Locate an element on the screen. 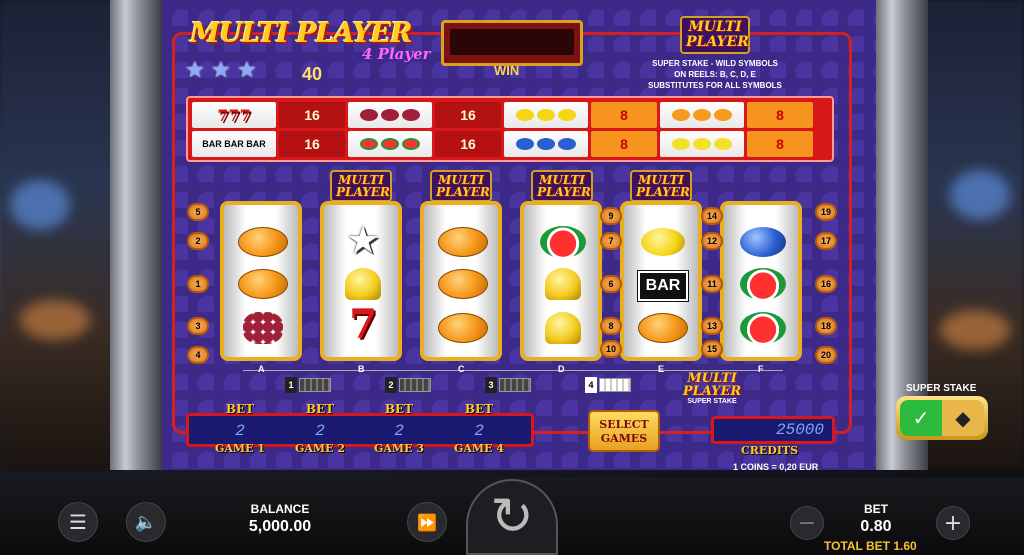 The width and height of the screenshot is (1024, 555). symbol-bell is located at coordinates (363, 284).